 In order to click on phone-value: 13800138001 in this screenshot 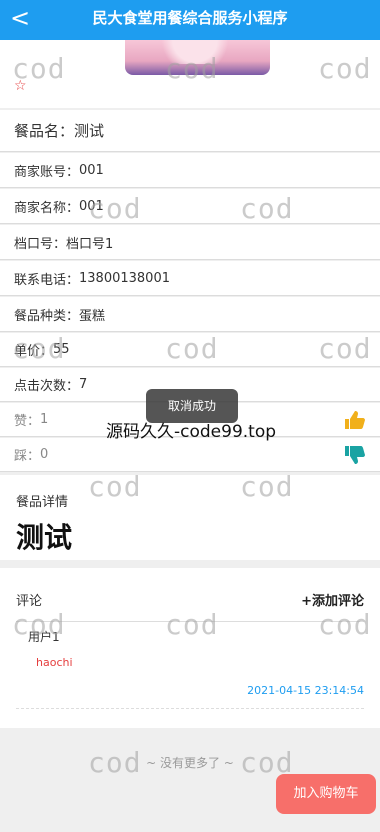, I will do `click(124, 278)`.